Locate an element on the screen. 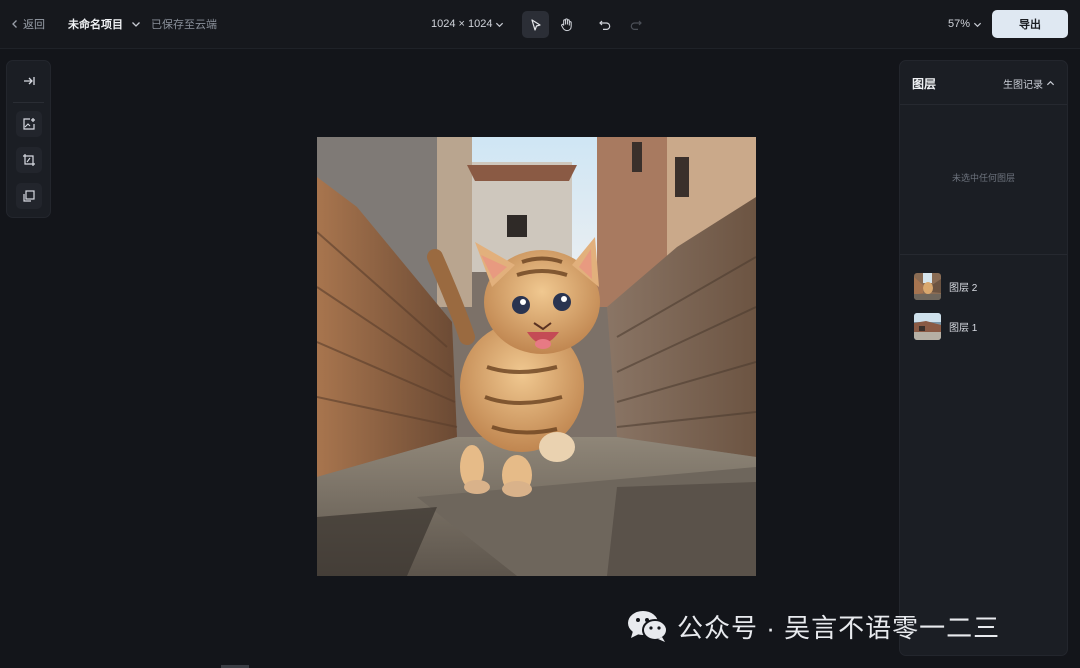 This screenshot has width=1080, height=668. select-tool-button is located at coordinates (535, 24).